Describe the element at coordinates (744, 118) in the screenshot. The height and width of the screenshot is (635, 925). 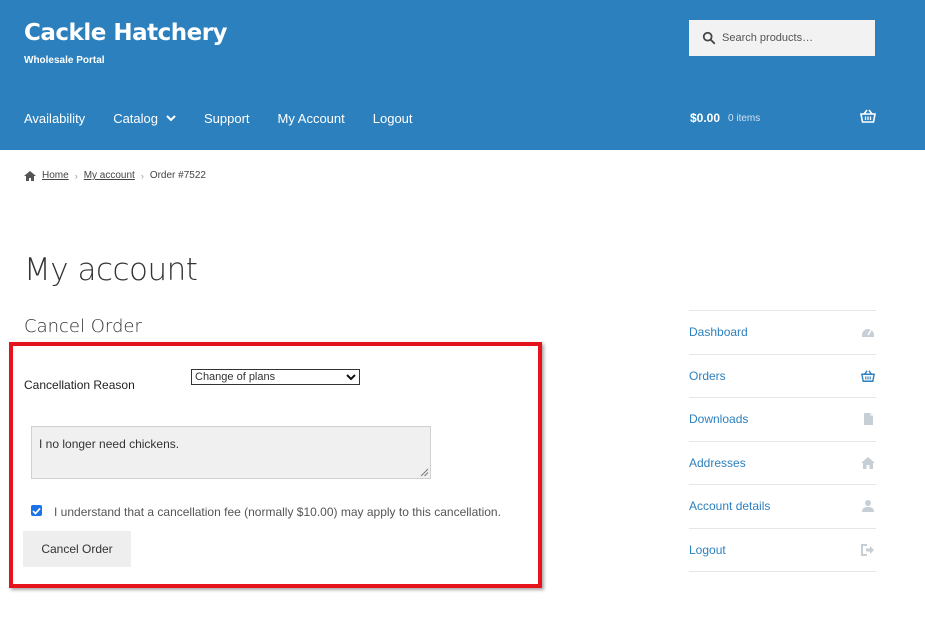
I see `cart-count: 0 items` at that location.